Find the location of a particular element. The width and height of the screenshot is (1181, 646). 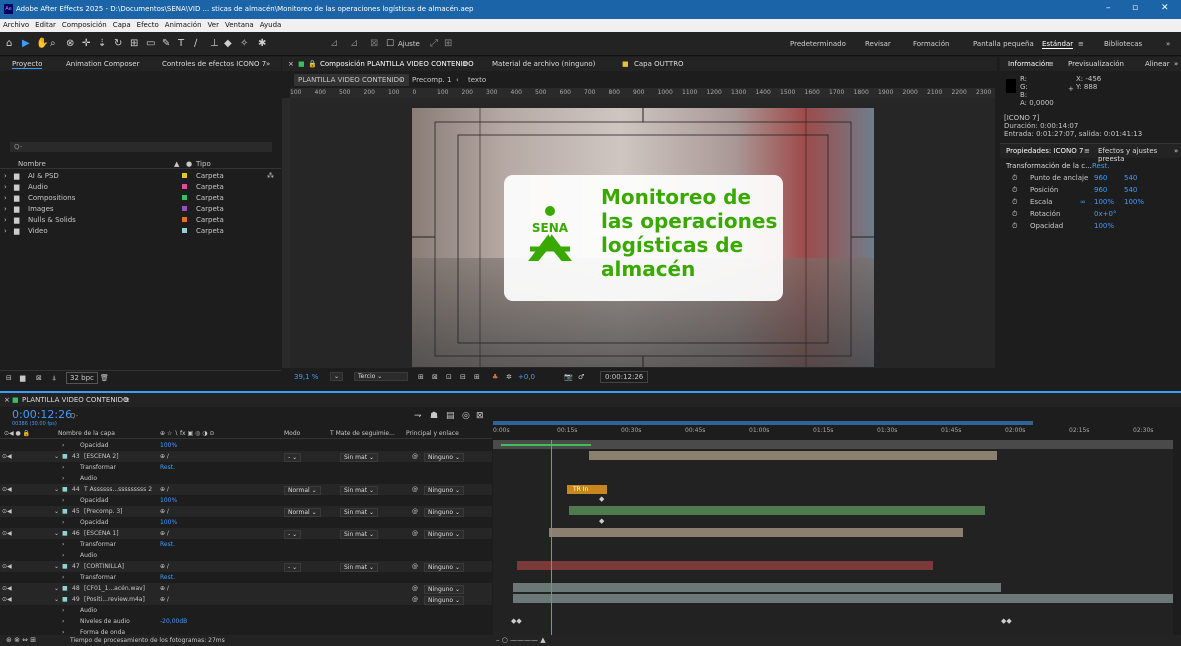

zoom-tool-icon: ⌕ is located at coordinates (53, 43).